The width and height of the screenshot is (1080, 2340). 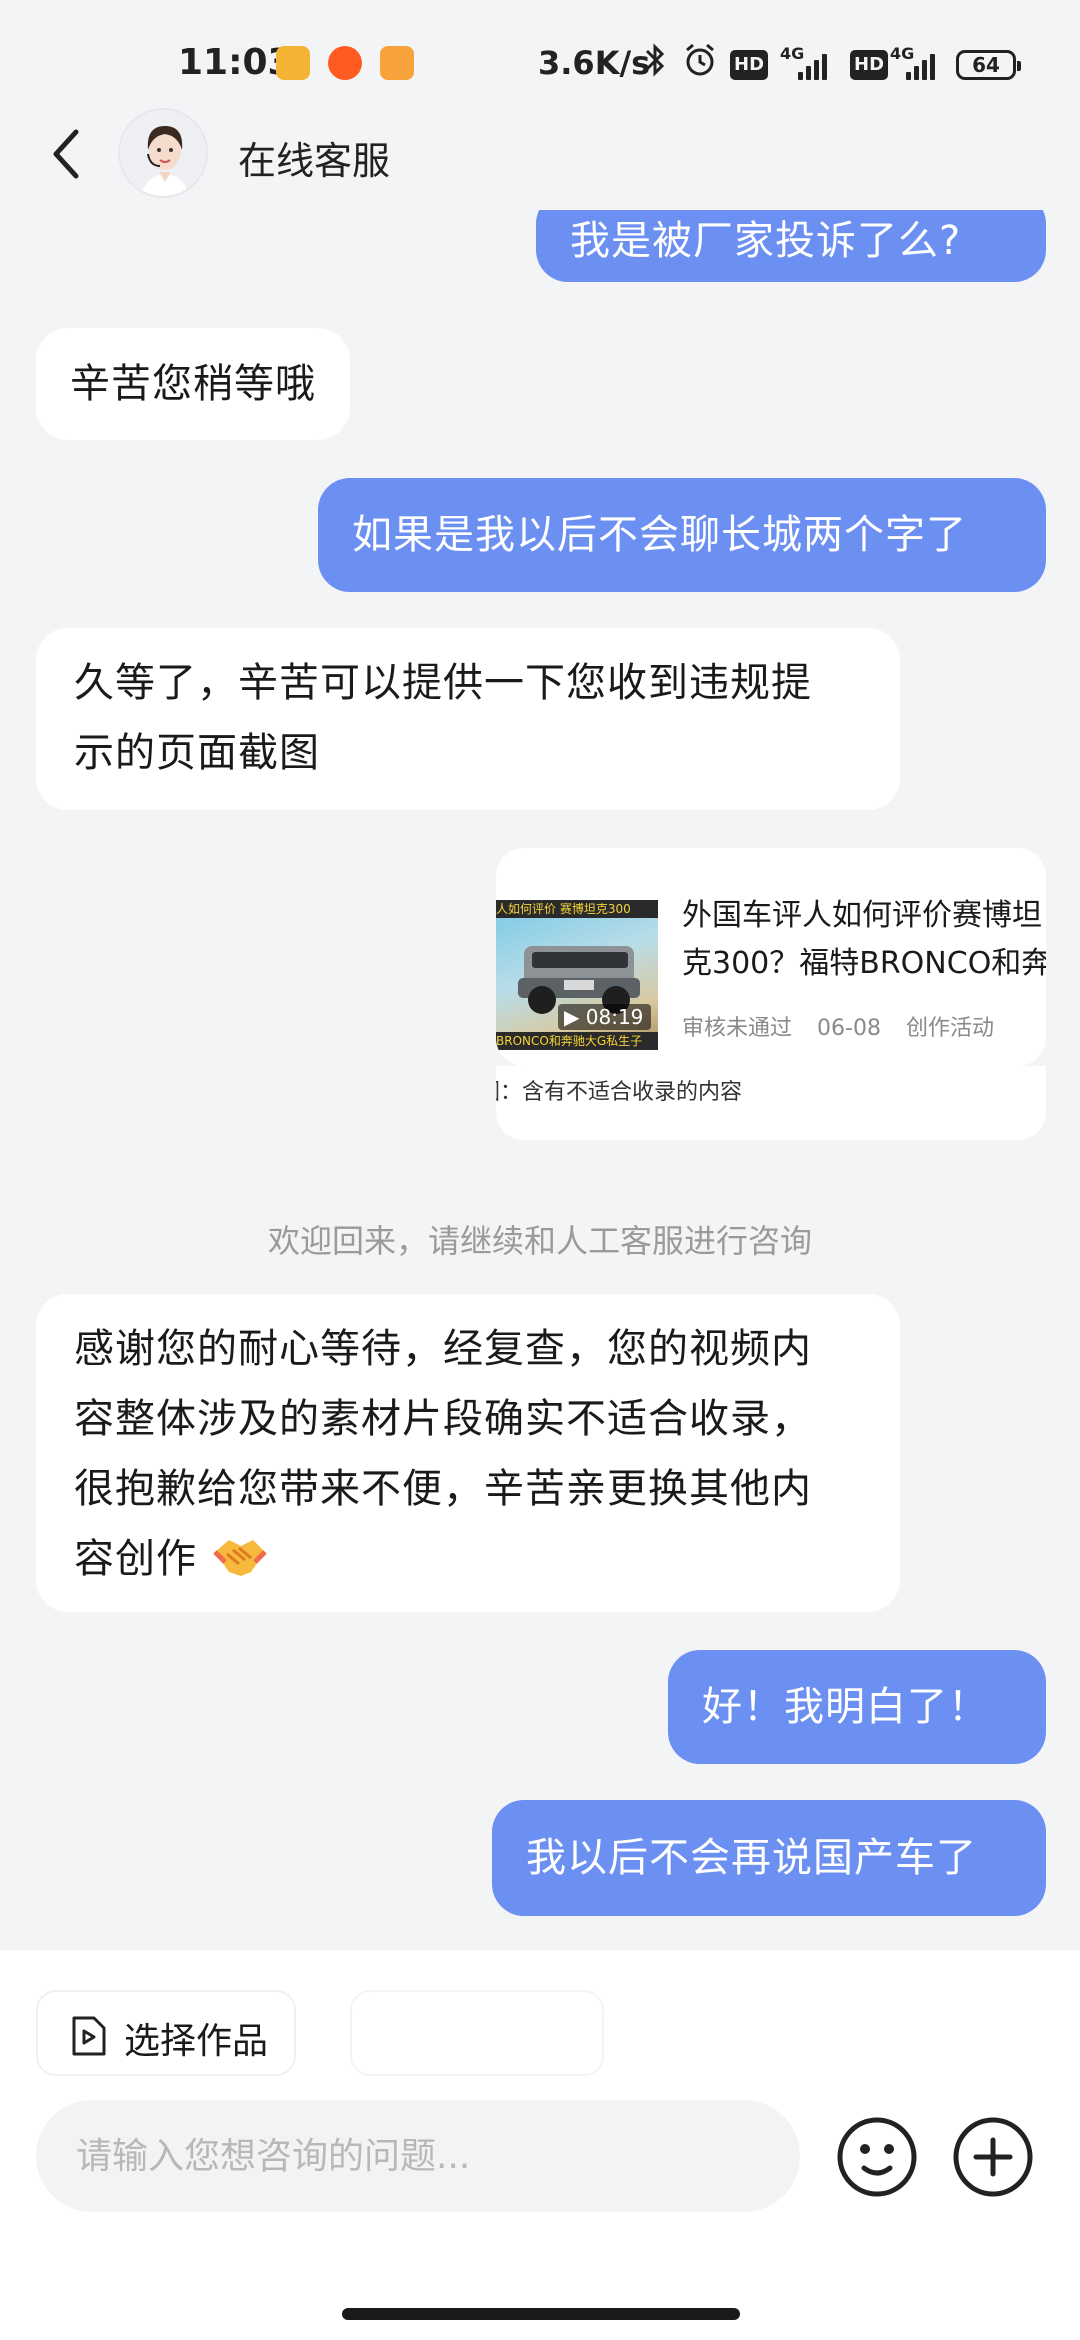 What do you see at coordinates (845, 1707) in the screenshot?
I see `message-text: 好！我明白了！` at bounding box center [845, 1707].